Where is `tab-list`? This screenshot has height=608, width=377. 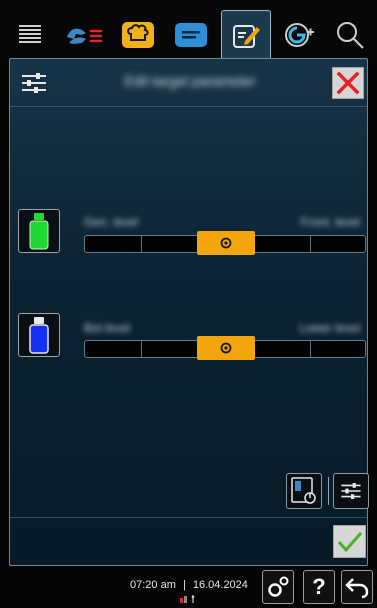 tab-list is located at coordinates (30, 35).